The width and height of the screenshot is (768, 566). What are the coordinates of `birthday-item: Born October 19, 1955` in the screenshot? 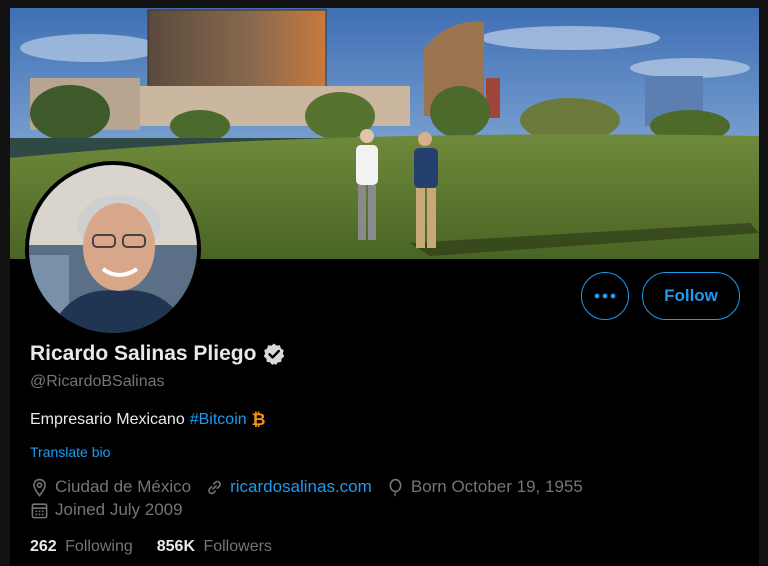 It's located at (484, 487).